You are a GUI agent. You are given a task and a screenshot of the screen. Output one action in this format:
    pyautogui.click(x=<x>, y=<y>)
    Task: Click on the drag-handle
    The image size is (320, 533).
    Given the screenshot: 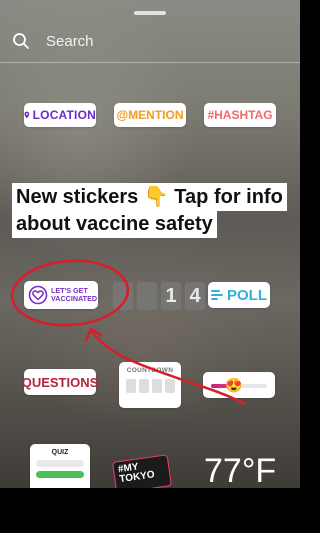 What is the action you would take?
    pyautogui.click(x=150, y=13)
    